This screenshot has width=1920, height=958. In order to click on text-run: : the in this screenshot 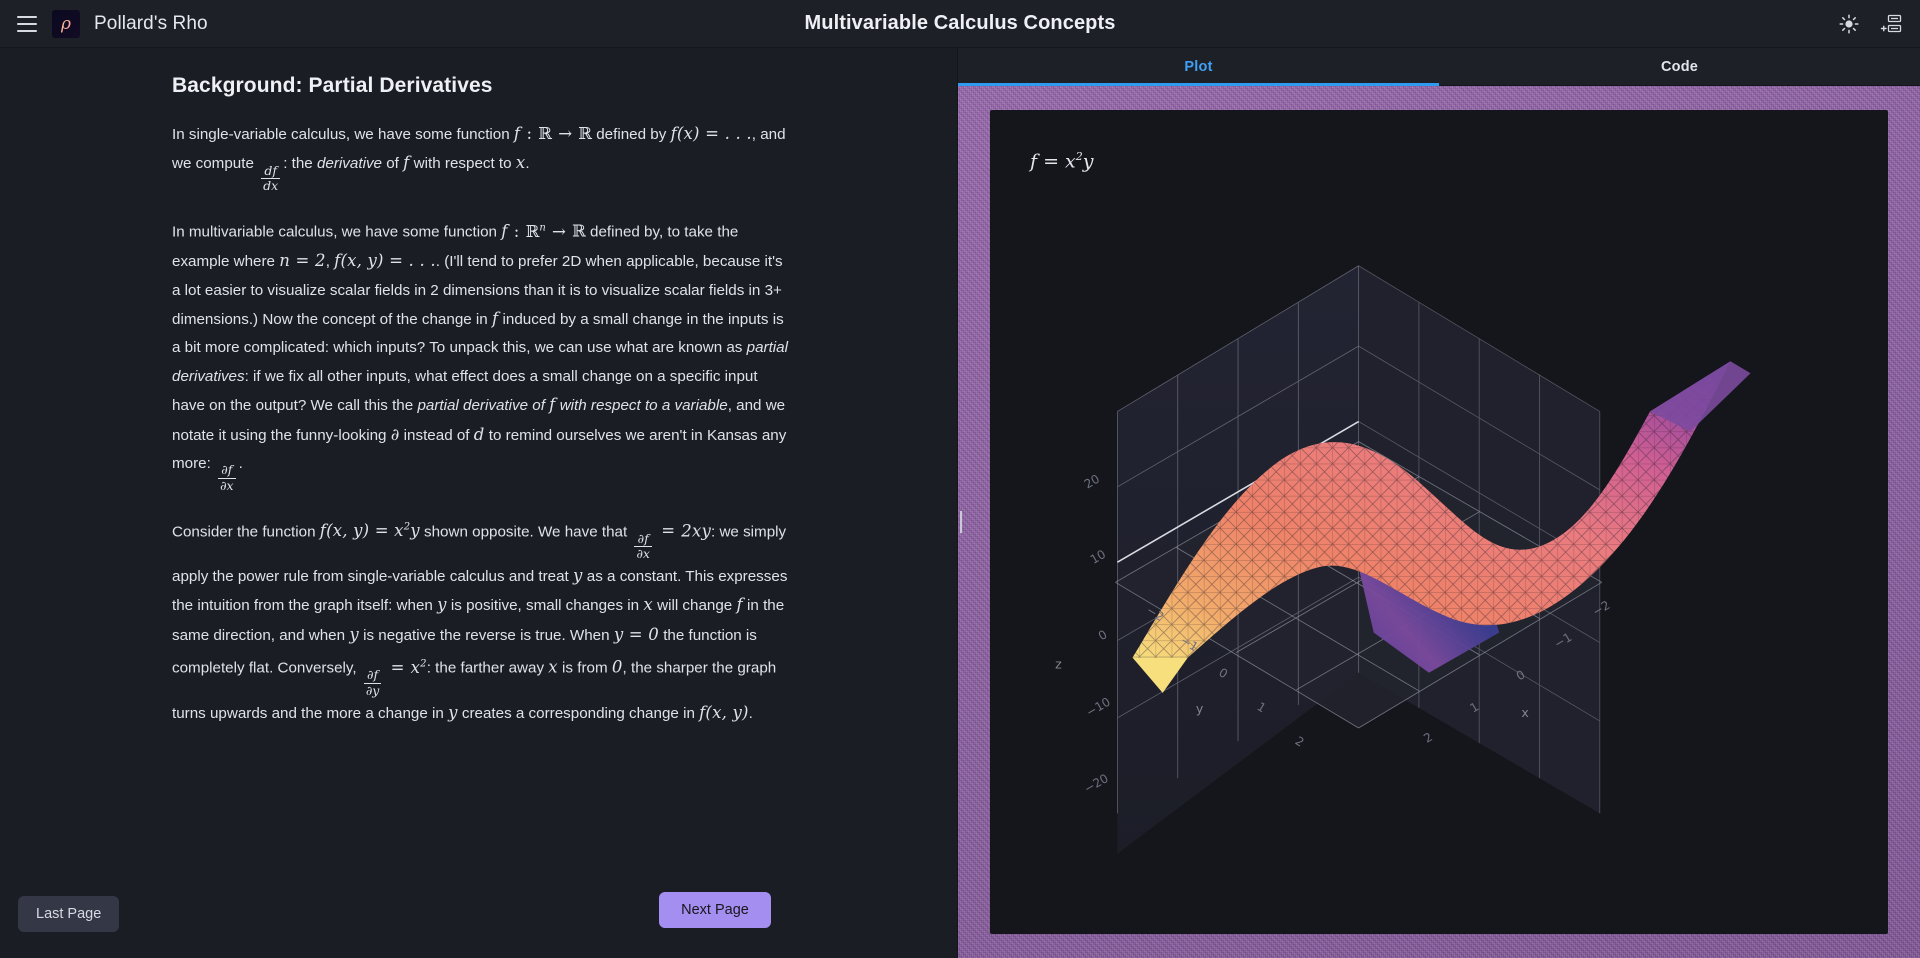, I will do `click(298, 164)`.